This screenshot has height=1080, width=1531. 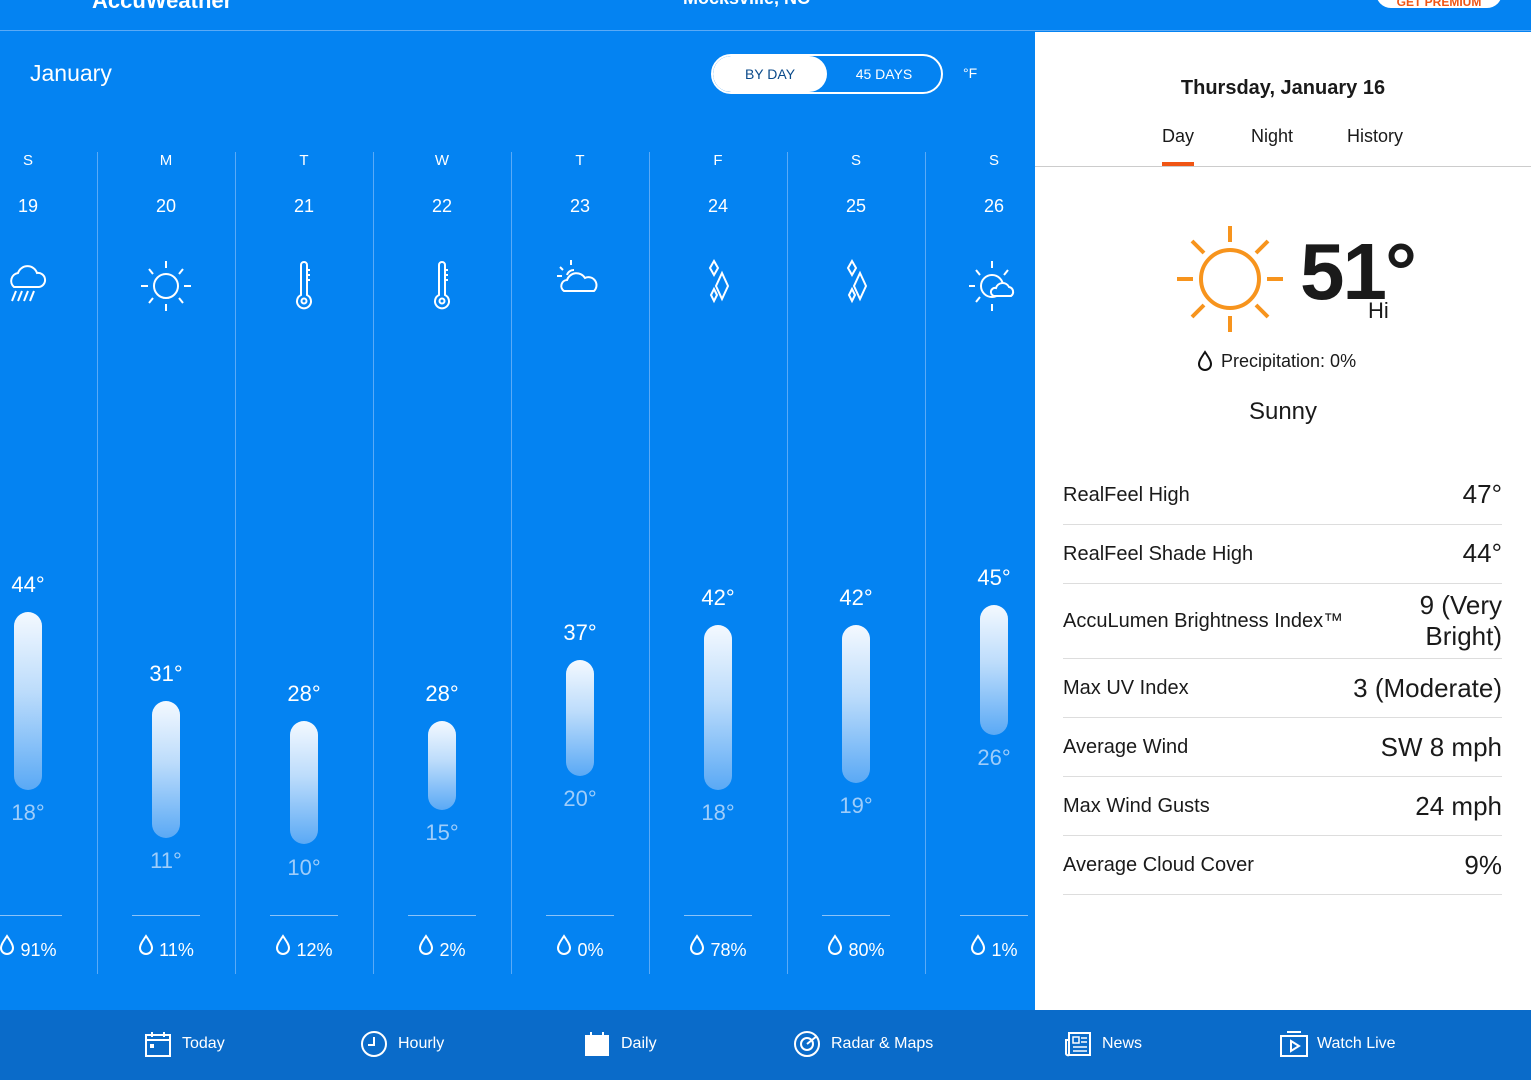 I want to click on day-date: 19, so click(x=28, y=206).